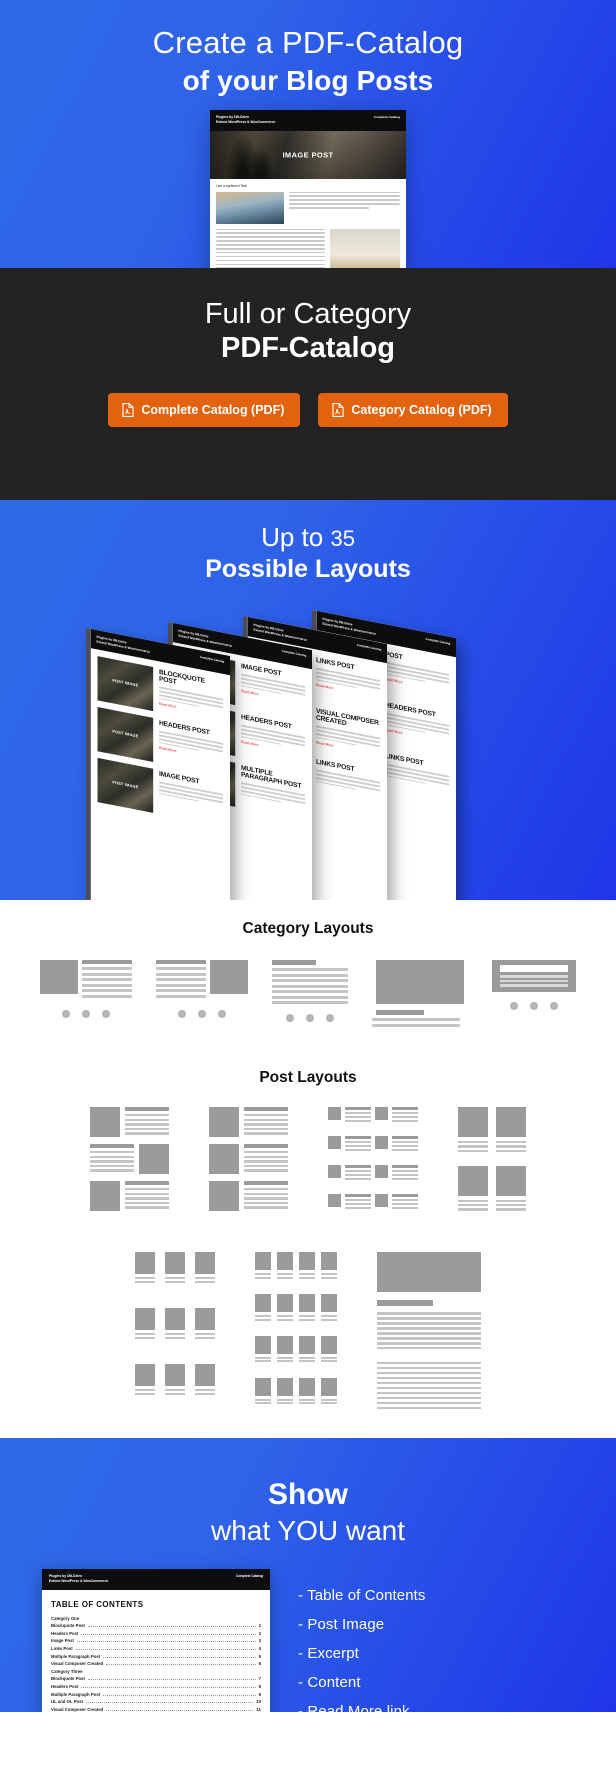 The height and width of the screenshot is (1770, 616). Describe the element at coordinates (308, 569) in the screenshot. I see `layouts-title-line2: Possible Layouts` at that location.